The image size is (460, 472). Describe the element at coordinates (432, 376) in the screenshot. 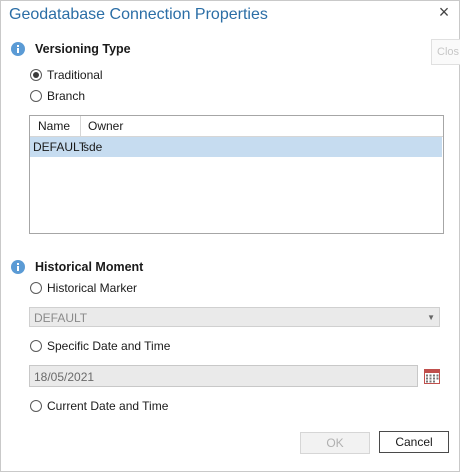

I see `calendar-icon` at that location.